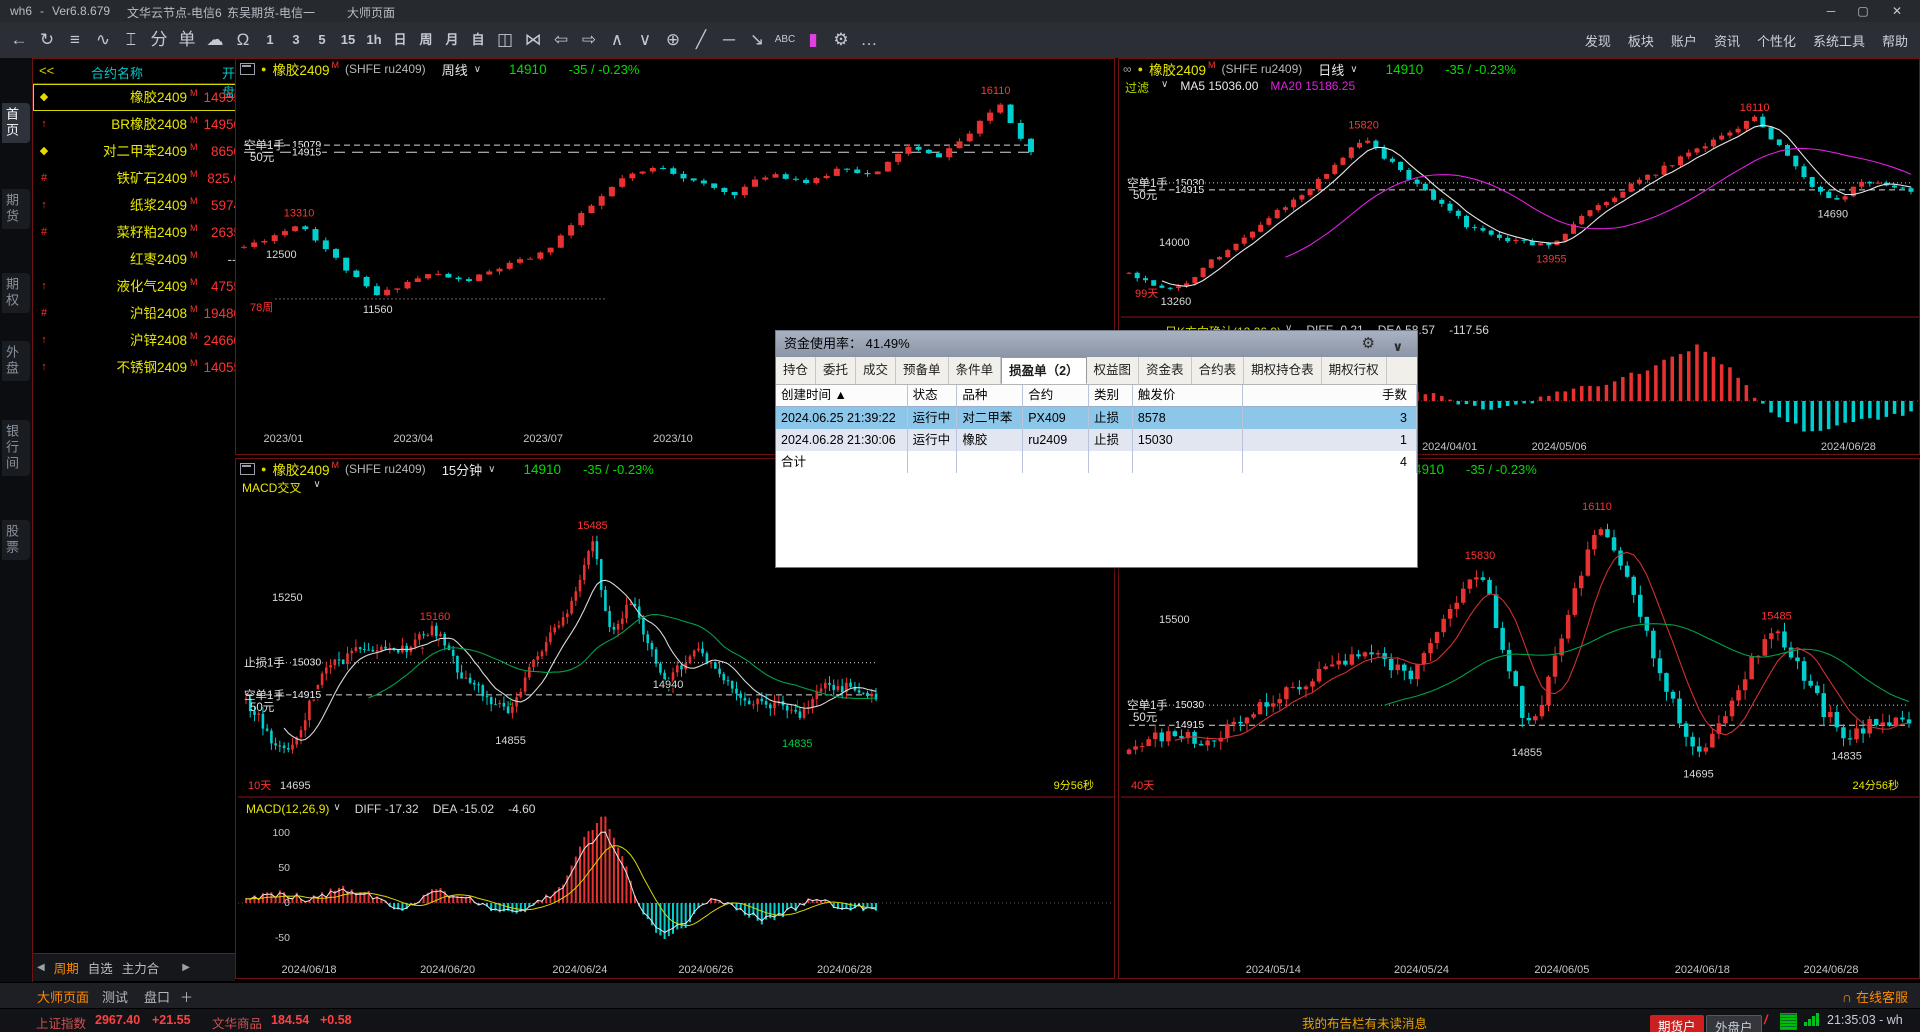  Describe the element at coordinates (296, 40) in the screenshot. I see `period-button-3: 3` at that location.